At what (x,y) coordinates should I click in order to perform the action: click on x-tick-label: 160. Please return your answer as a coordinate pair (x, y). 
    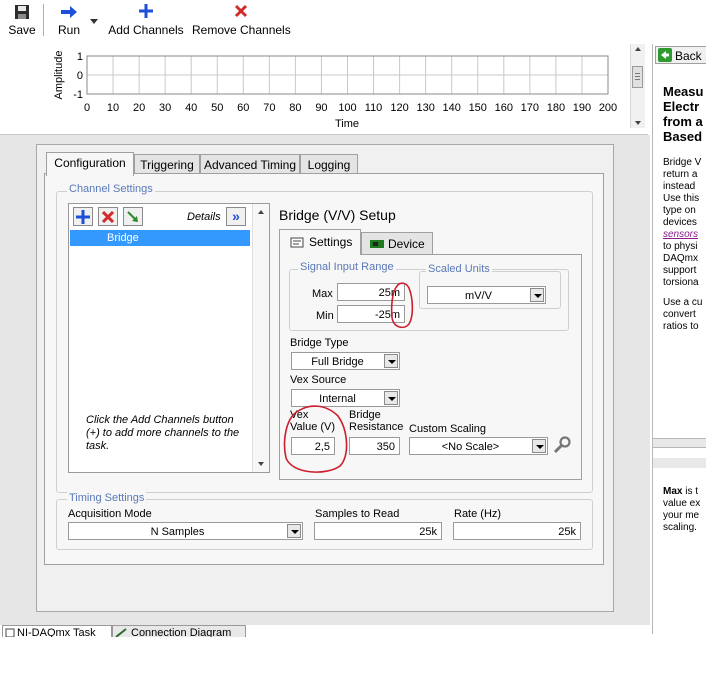
    Looking at the image, I should click on (504, 108).